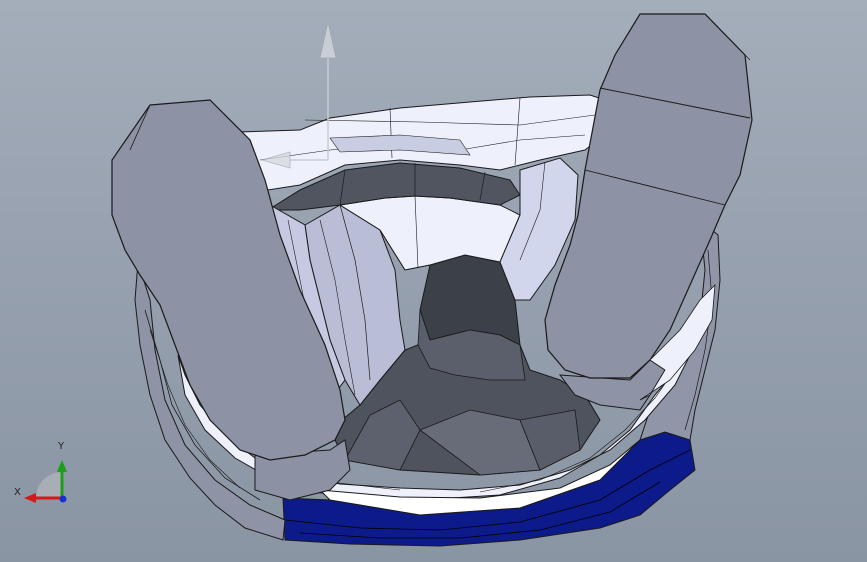 The image size is (867, 562). Describe the element at coordinates (62, 466) in the screenshot. I see `triad-y-arrow-icon` at that location.